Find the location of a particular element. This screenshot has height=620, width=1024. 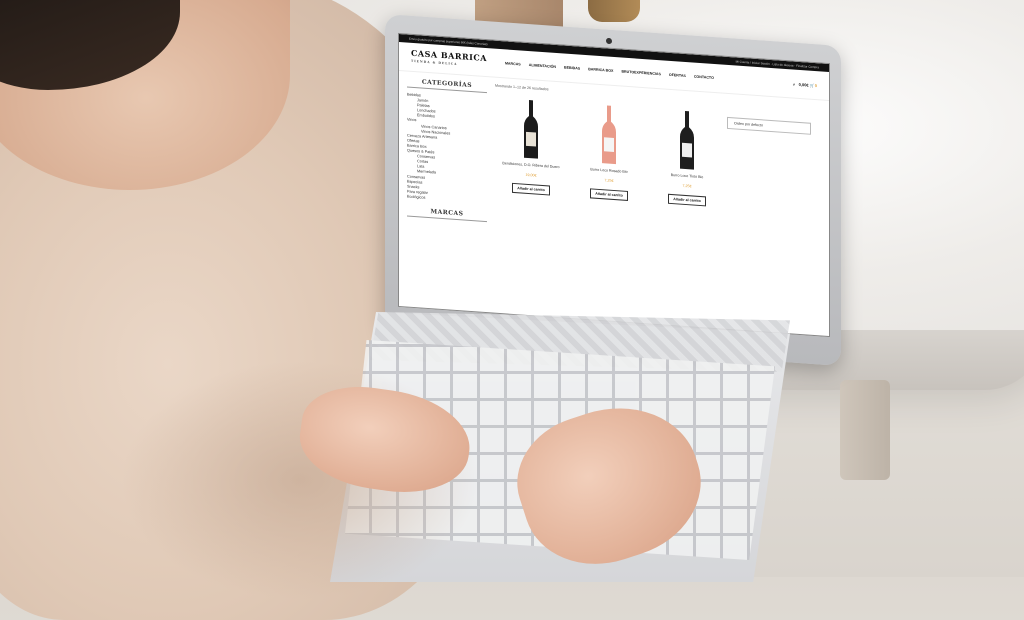

sidebar-title: CATEGORÍAS is located at coordinates (447, 85).